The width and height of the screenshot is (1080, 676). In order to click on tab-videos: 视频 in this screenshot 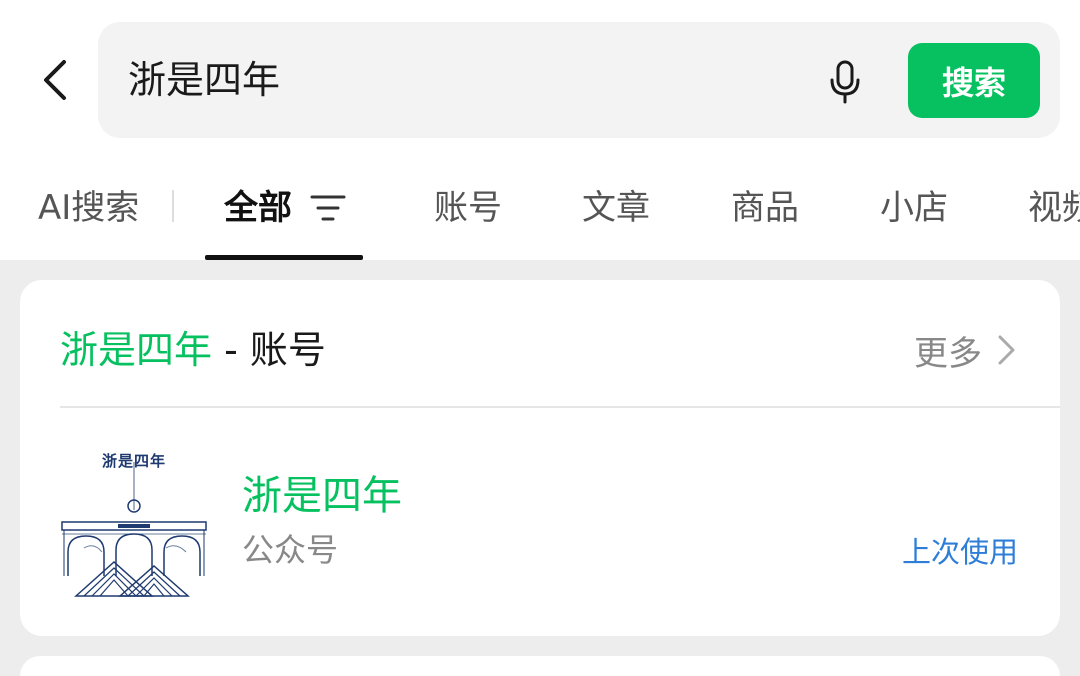, I will do `click(1054, 208)`.